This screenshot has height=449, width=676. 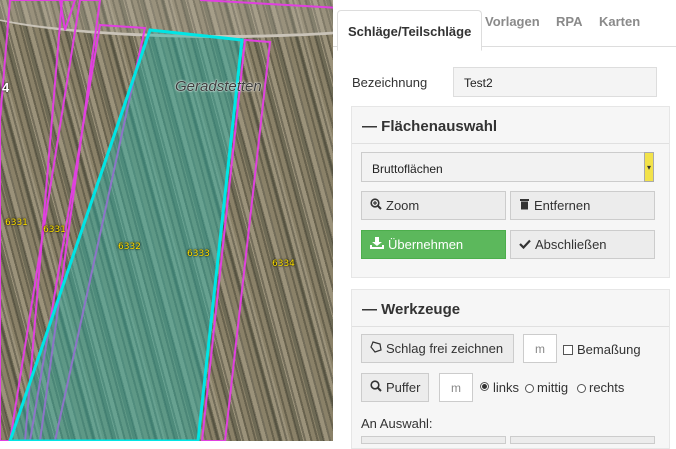 What do you see at coordinates (553, 387) in the screenshot?
I see `mittig-label: mittig` at bounding box center [553, 387].